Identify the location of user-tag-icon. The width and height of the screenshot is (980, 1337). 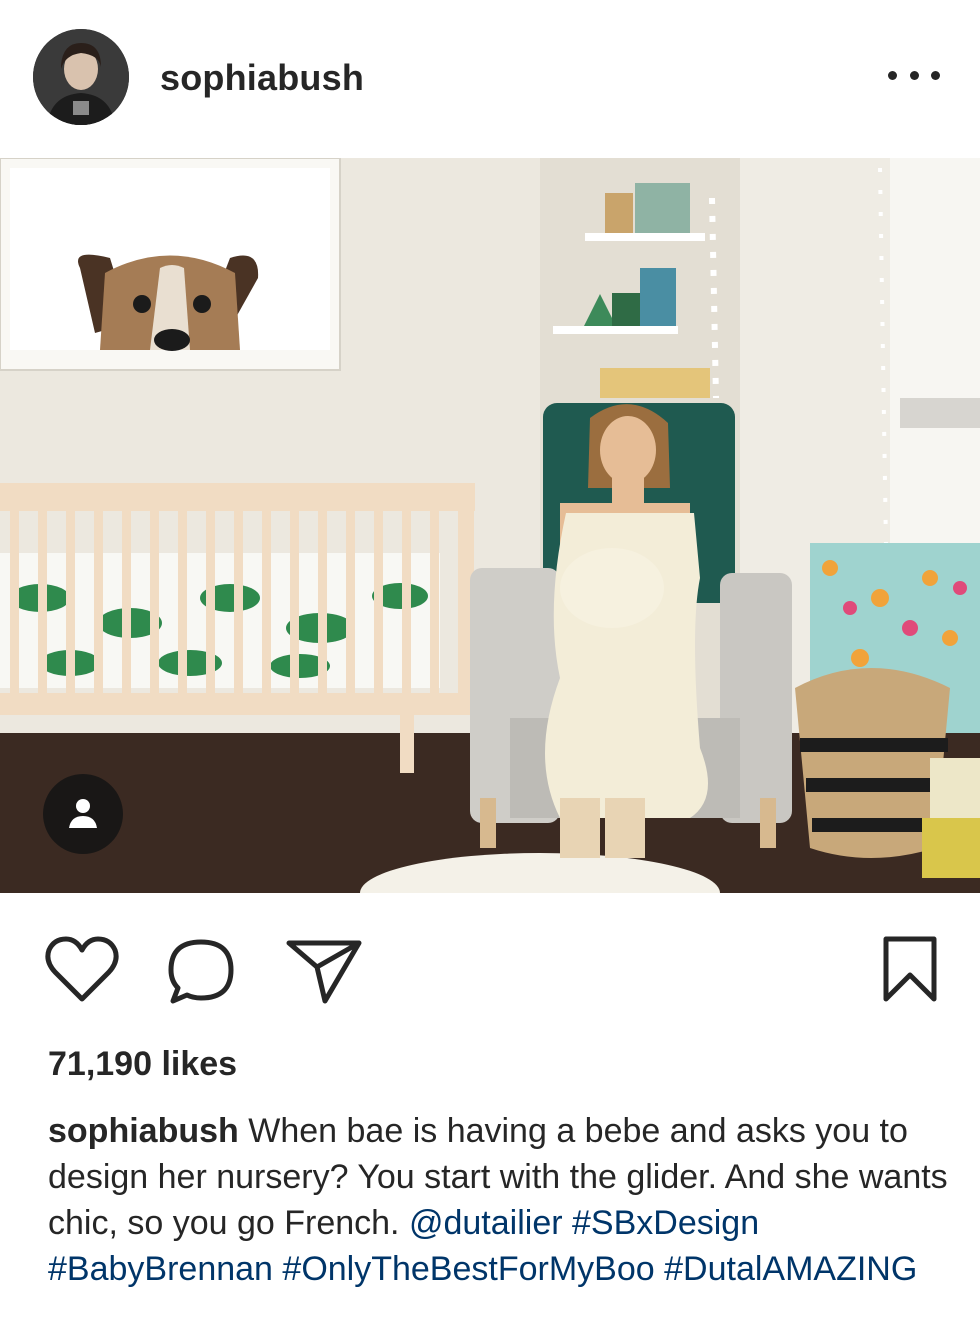
(83, 813).